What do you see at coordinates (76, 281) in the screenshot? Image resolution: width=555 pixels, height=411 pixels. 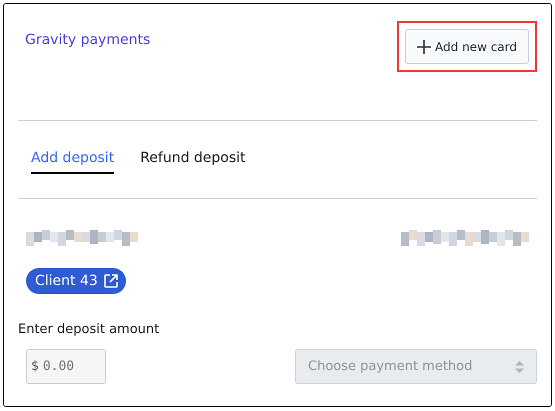 I see `client-link: Client 43` at bounding box center [76, 281].